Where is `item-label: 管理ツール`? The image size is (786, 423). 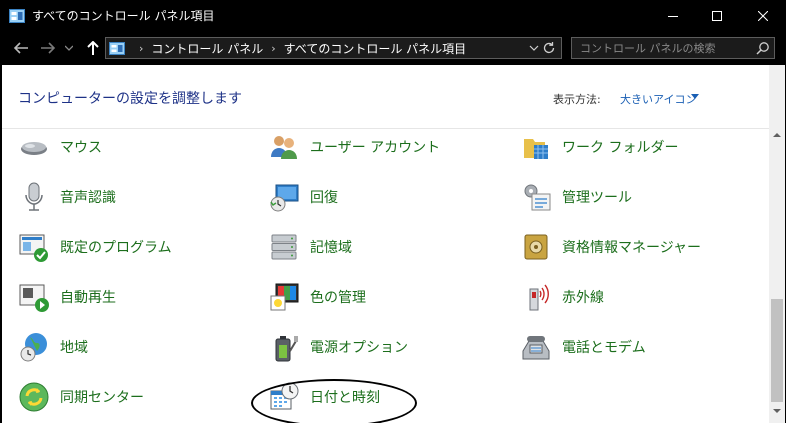 item-label: 管理ツール is located at coordinates (597, 198).